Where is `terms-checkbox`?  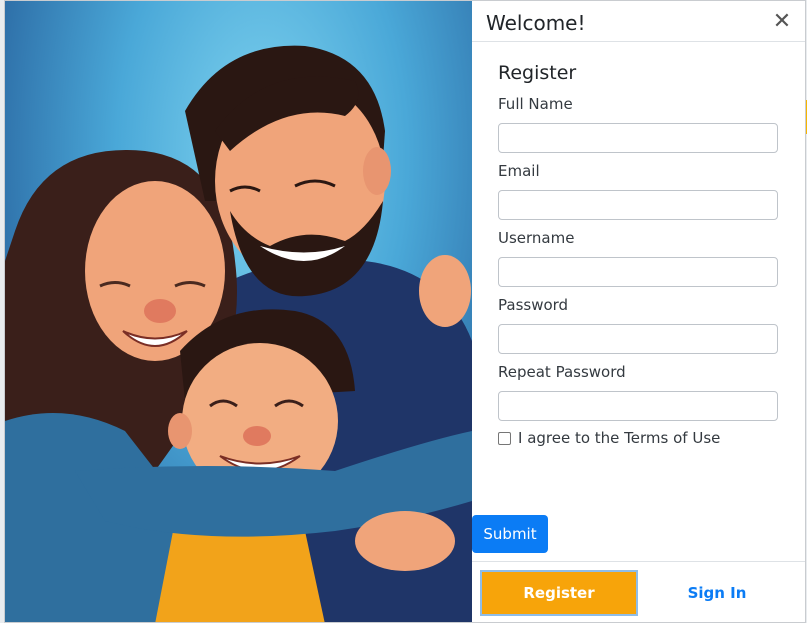
terms-checkbox is located at coordinates (504, 438).